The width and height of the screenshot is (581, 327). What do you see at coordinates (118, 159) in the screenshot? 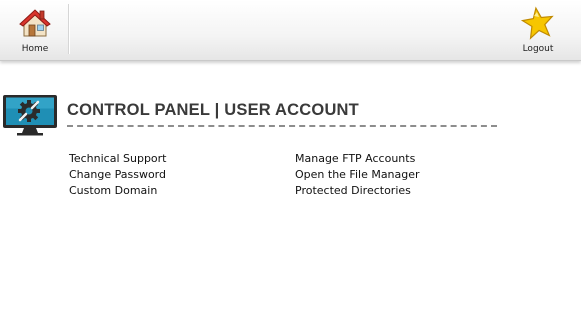
I see `technical-support-link: Technical Support` at bounding box center [118, 159].